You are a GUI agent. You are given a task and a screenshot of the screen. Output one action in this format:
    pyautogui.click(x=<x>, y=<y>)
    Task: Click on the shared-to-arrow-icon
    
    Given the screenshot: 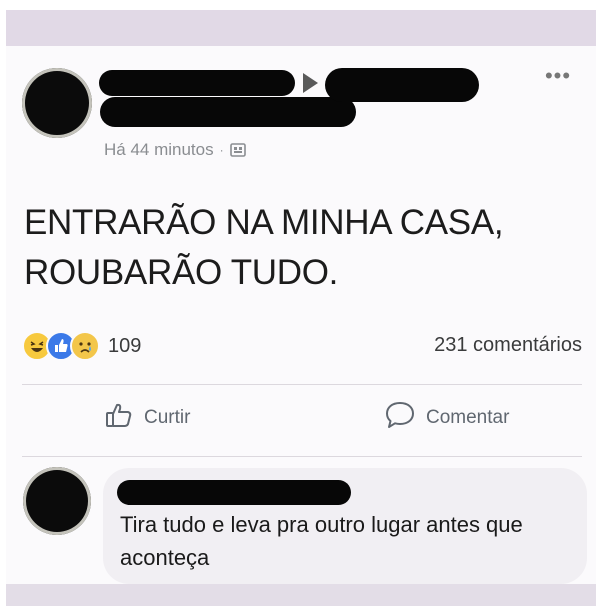 What is the action you would take?
    pyautogui.click(x=310, y=83)
    